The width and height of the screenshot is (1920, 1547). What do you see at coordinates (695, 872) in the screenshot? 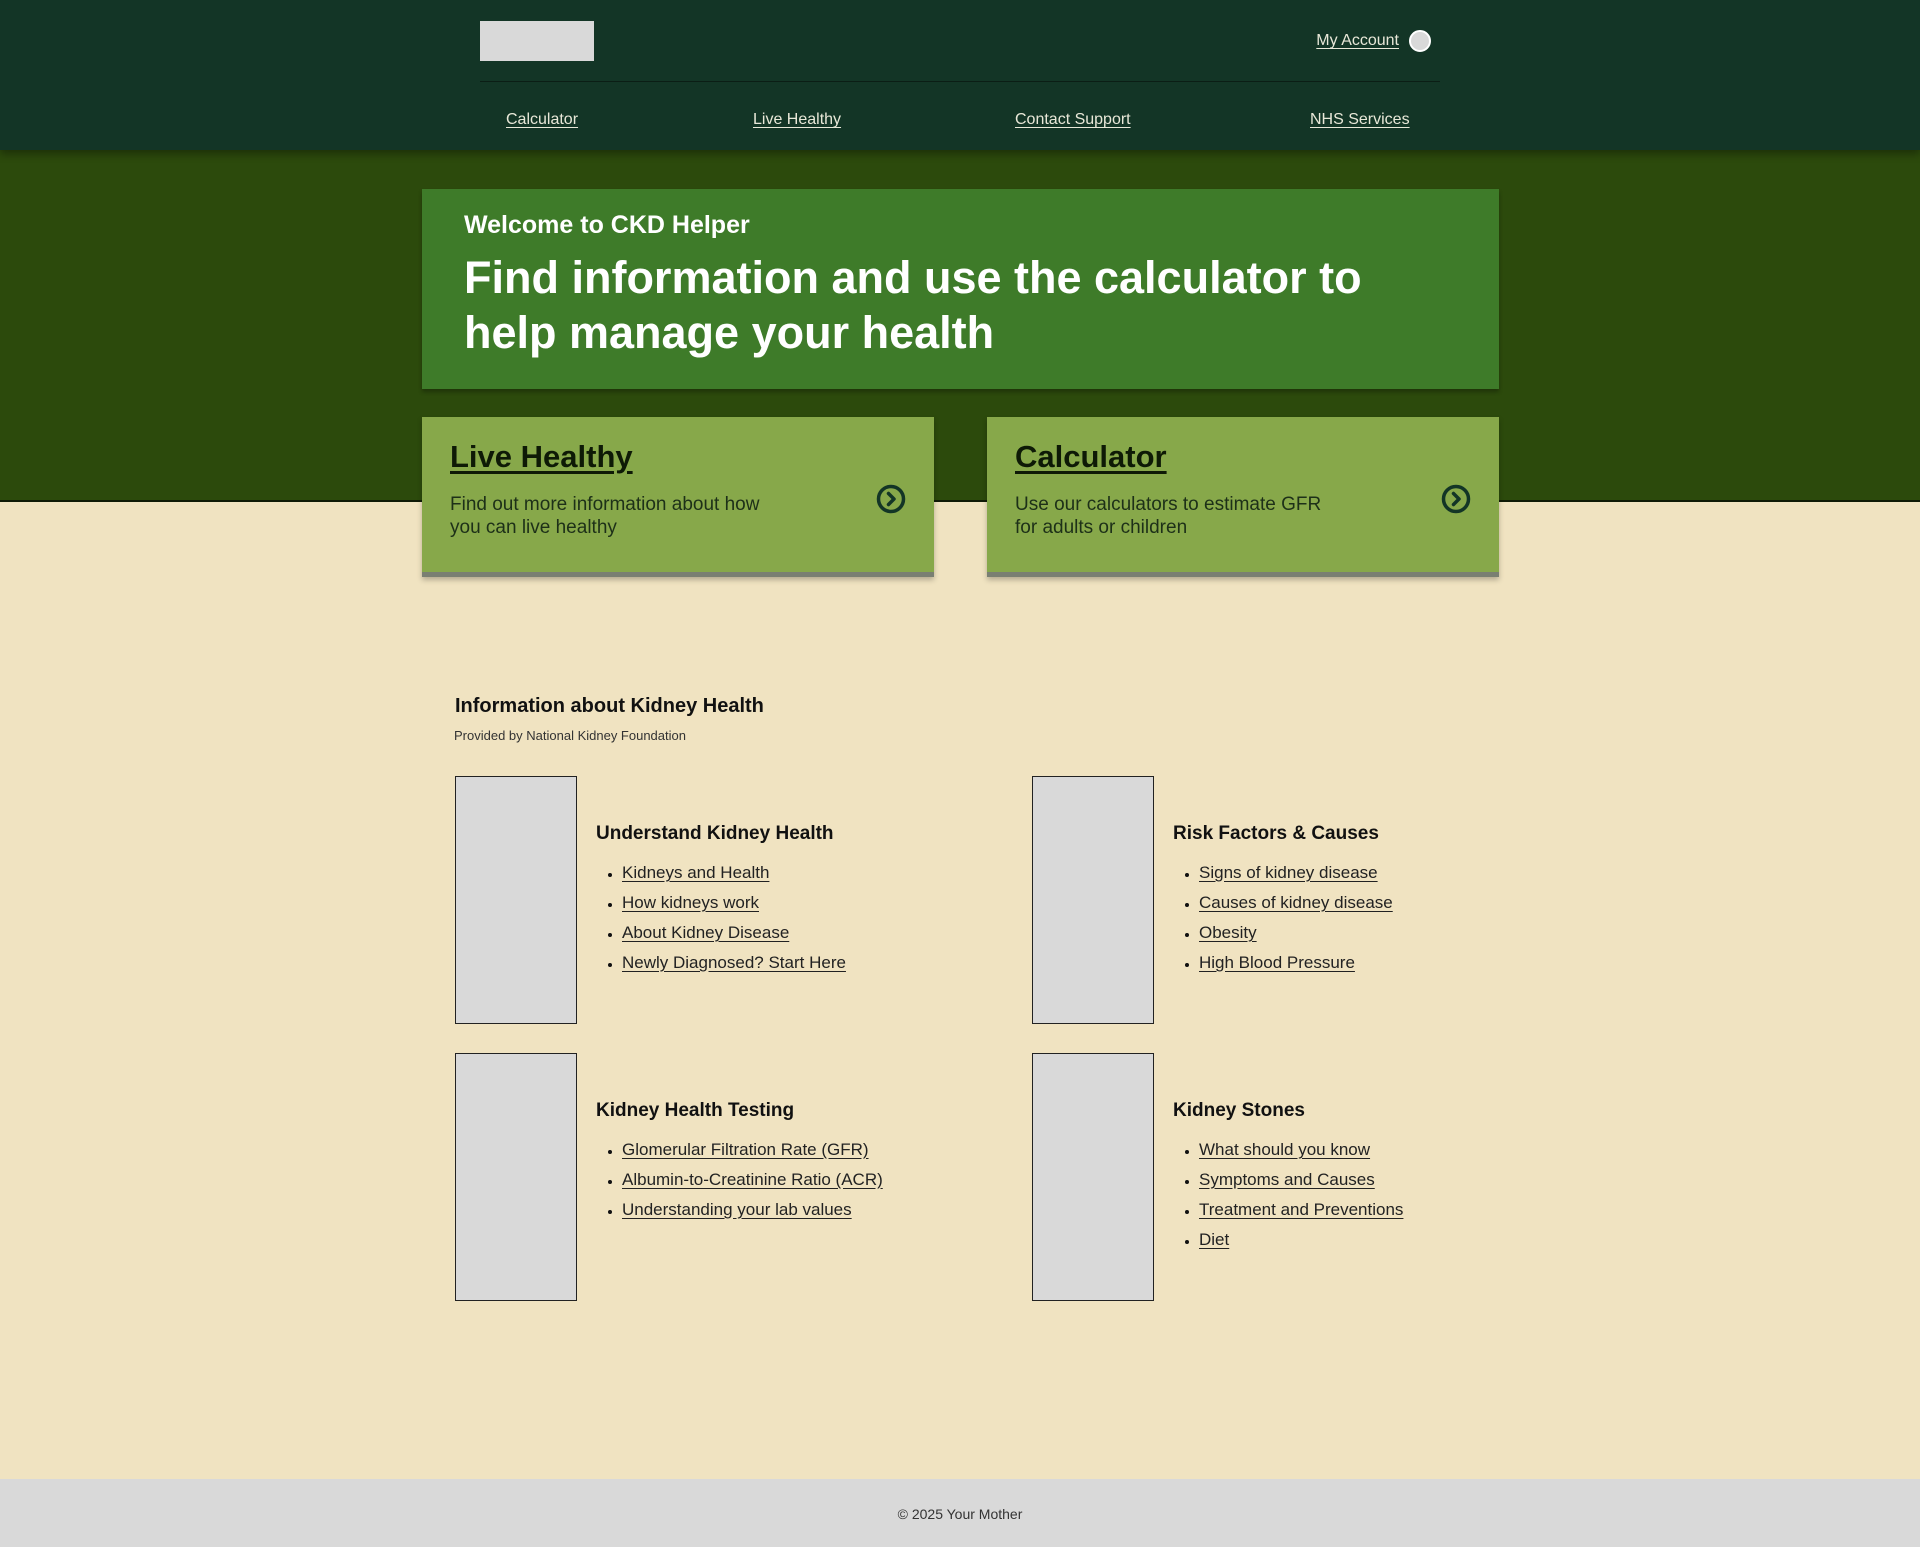
I see `topic-link: Kidneys and Health` at bounding box center [695, 872].